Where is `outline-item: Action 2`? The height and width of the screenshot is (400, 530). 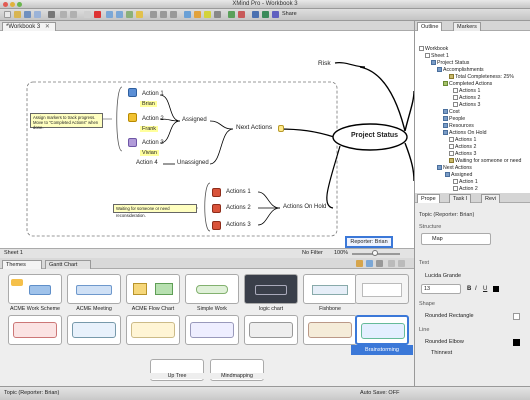
outline-item: Action 2 is located at coordinates (465, 189).